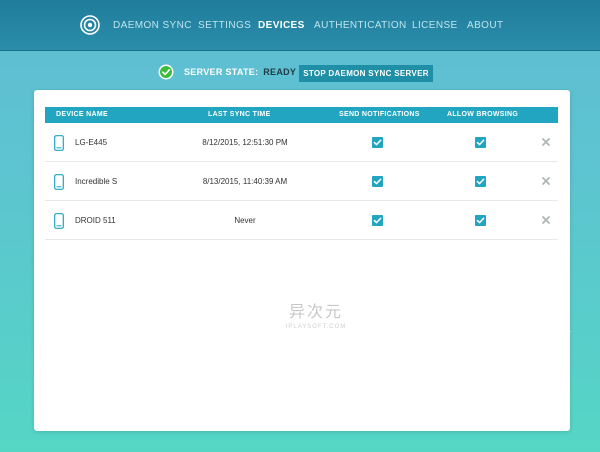 This screenshot has height=452, width=600. Describe the element at coordinates (360, 25) in the screenshot. I see `nav-authentication: AUTHENTICATION` at that location.